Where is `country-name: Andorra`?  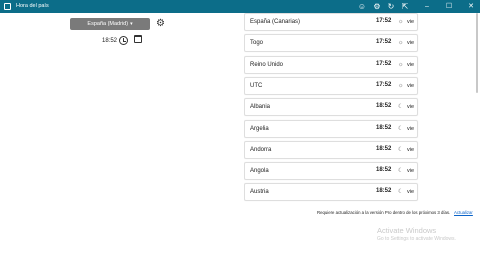 country-name: Andorra is located at coordinates (261, 149).